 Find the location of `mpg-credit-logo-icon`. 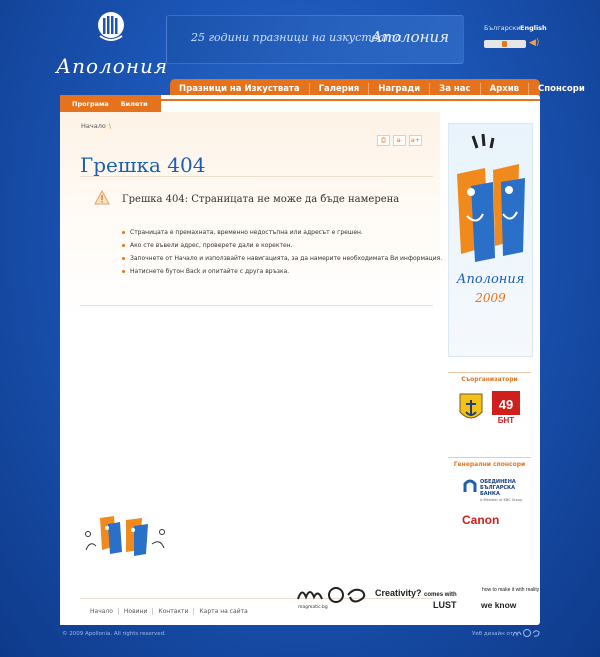

mpg-credit-logo-icon is located at coordinates (526, 633).